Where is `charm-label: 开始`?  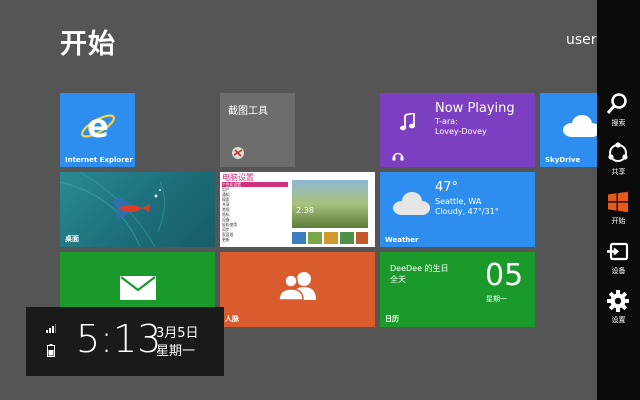 charm-label: 开始 is located at coordinates (618, 221).